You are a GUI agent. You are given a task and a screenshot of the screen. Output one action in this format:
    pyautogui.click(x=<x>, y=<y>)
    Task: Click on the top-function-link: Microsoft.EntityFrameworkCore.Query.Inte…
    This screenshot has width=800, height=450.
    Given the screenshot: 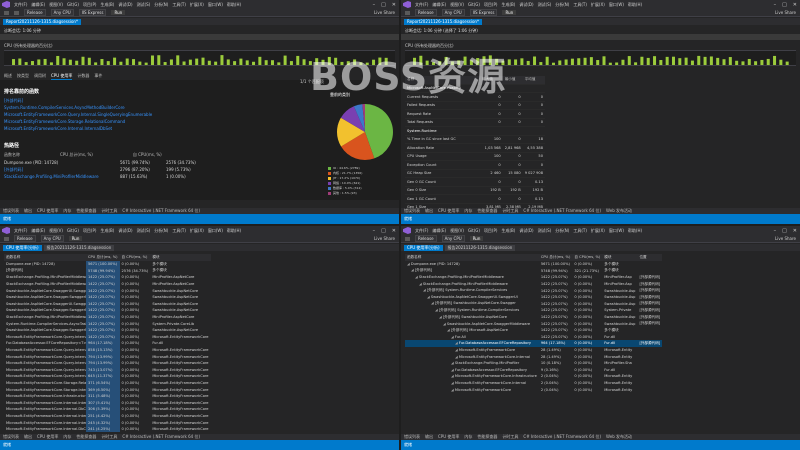 What is the action you would take?
    pyautogui.click(x=78, y=114)
    